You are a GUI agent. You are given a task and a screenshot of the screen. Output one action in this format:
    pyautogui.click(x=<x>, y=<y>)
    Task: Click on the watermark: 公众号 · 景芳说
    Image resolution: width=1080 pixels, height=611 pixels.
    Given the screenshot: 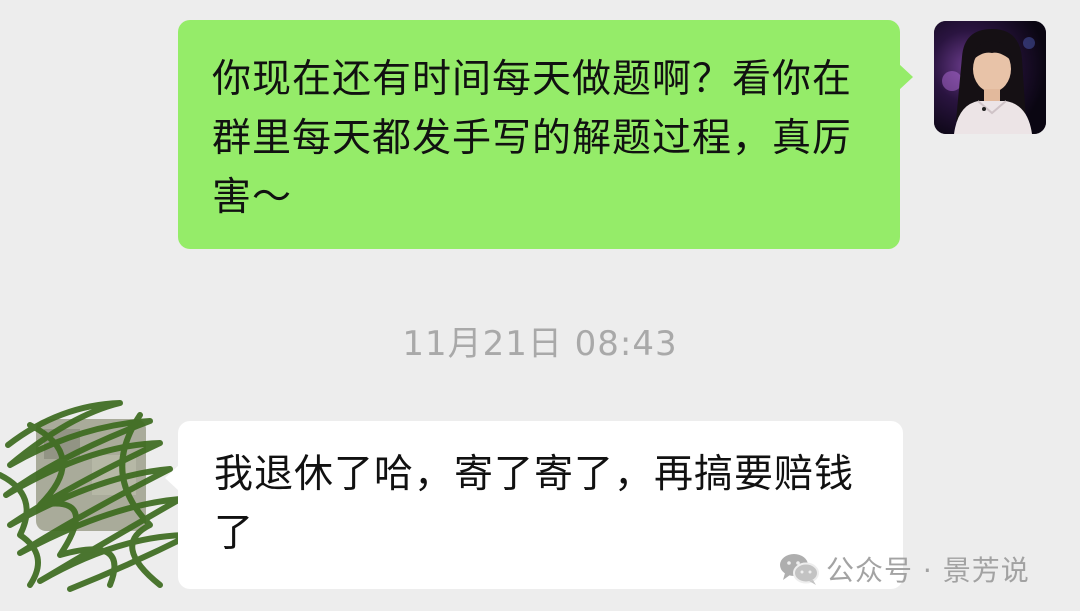 What is the action you would take?
    pyautogui.click(x=904, y=569)
    